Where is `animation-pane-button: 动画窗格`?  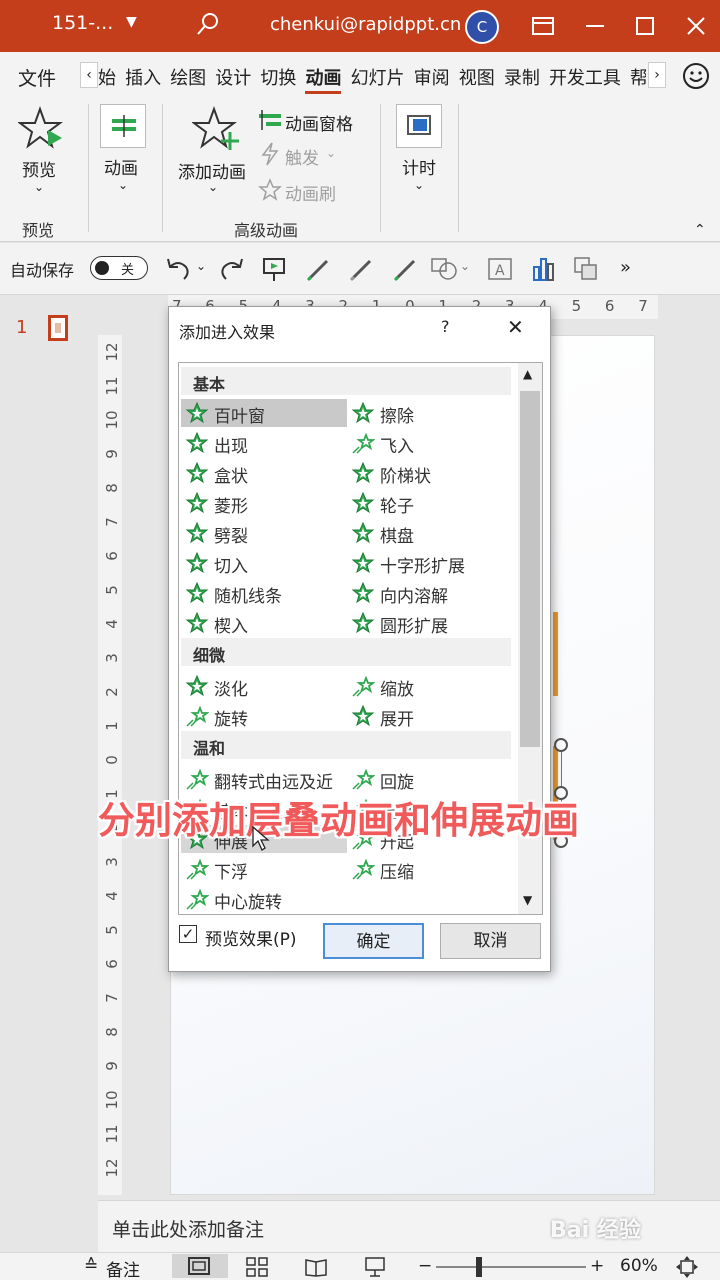 animation-pane-button: 动画窗格 is located at coordinates (319, 122).